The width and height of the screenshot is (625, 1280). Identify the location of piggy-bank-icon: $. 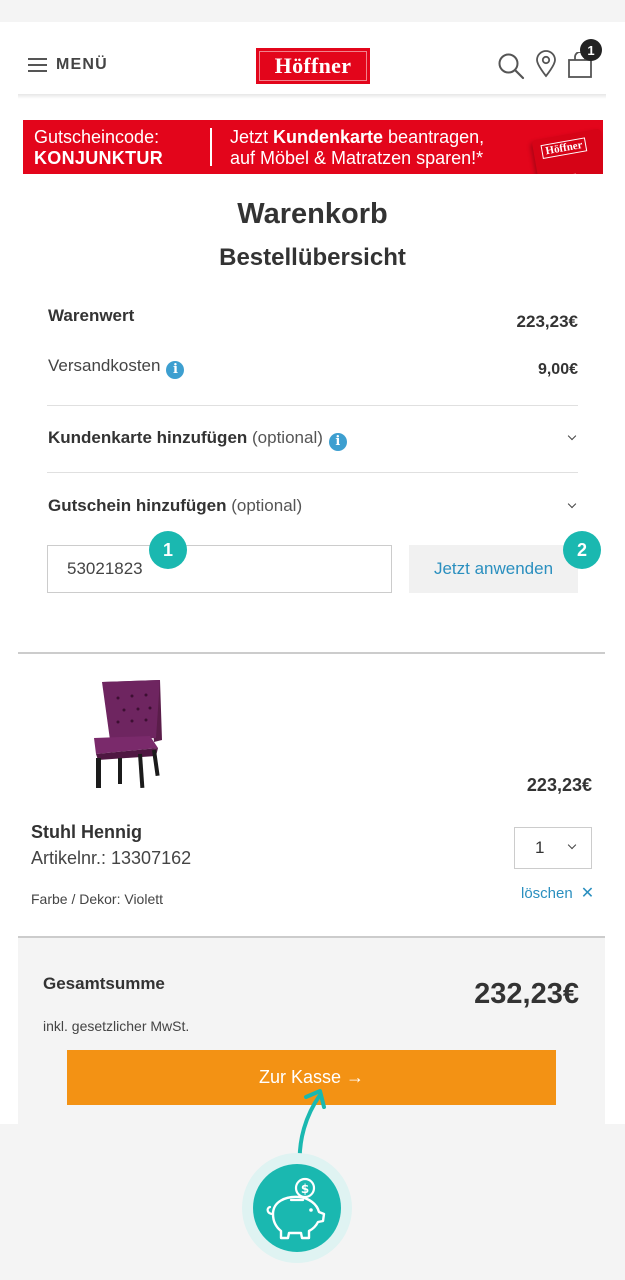
(296, 1208).